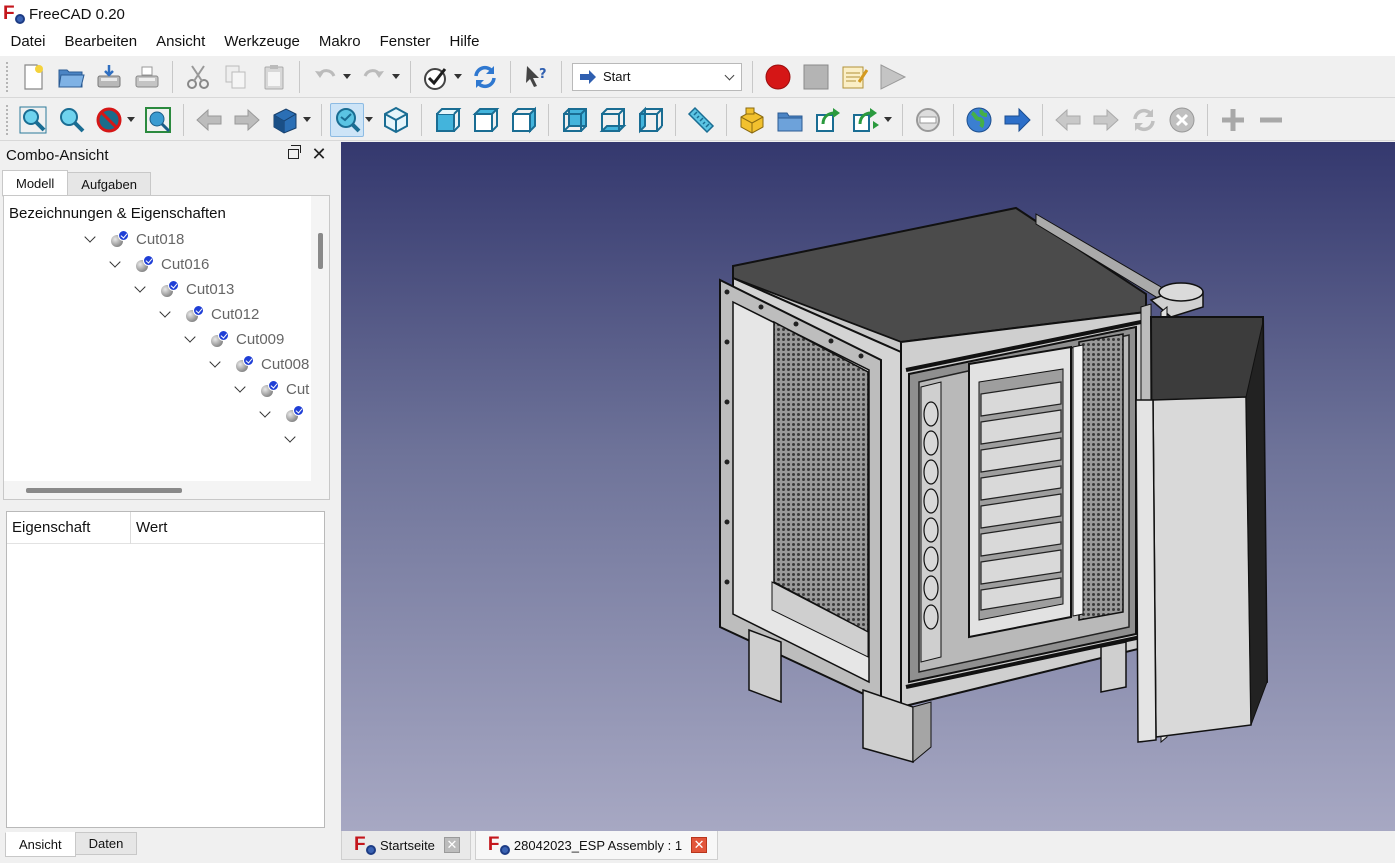  I want to click on property-column-header: Eigenschaft, so click(69, 527).